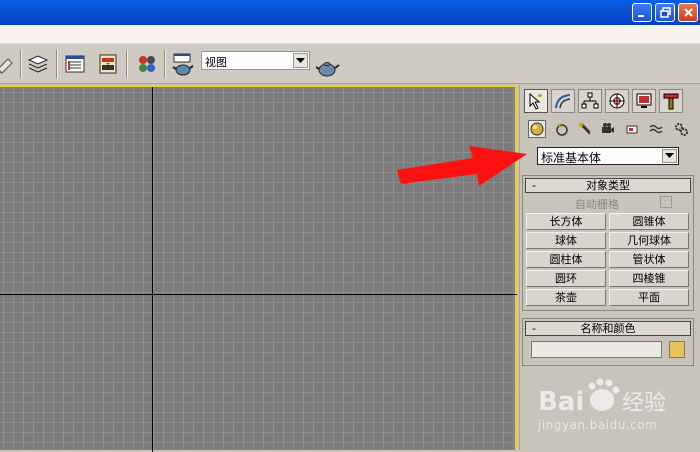  I want to click on utilities-hammer-icon, so click(671, 101).